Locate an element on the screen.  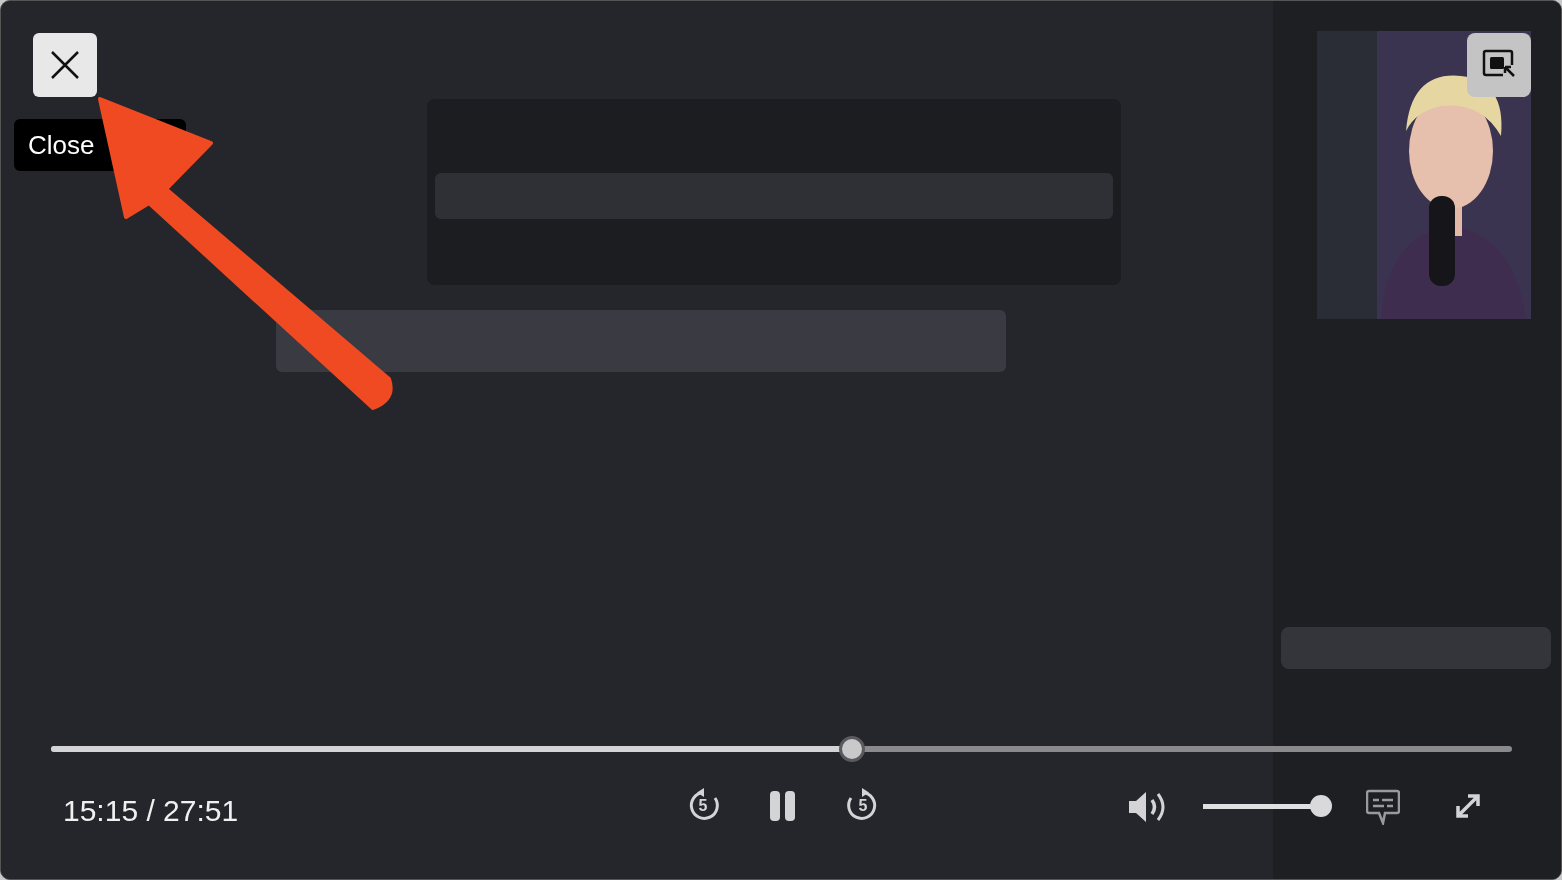
volume-handle is located at coordinates (1320, 806).